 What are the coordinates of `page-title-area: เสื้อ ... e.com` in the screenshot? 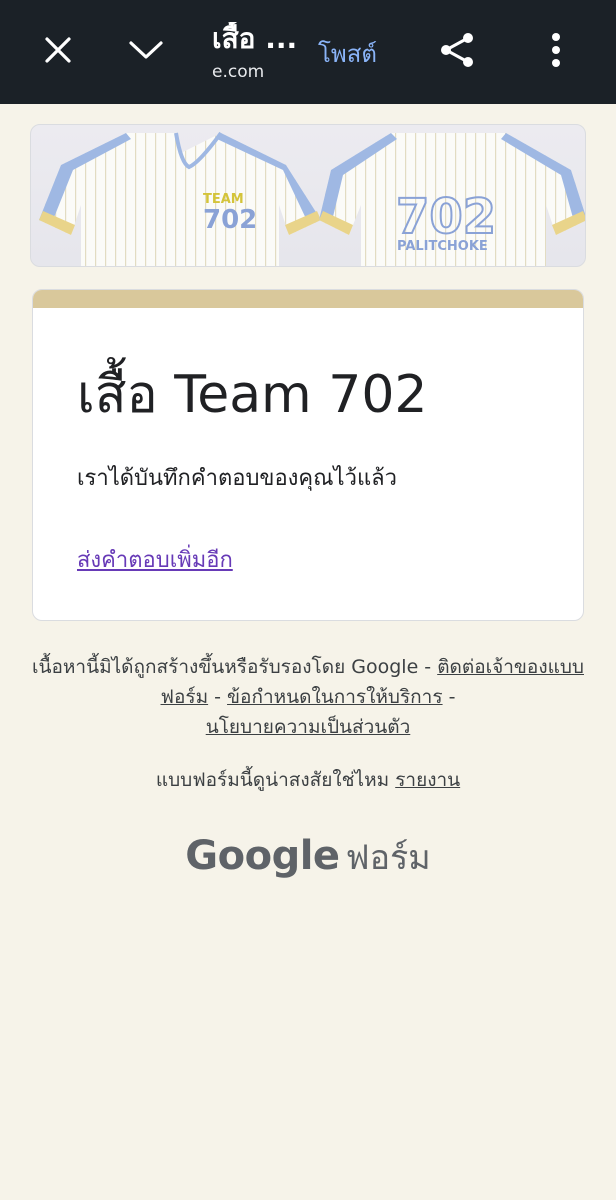 It's located at (257, 52).